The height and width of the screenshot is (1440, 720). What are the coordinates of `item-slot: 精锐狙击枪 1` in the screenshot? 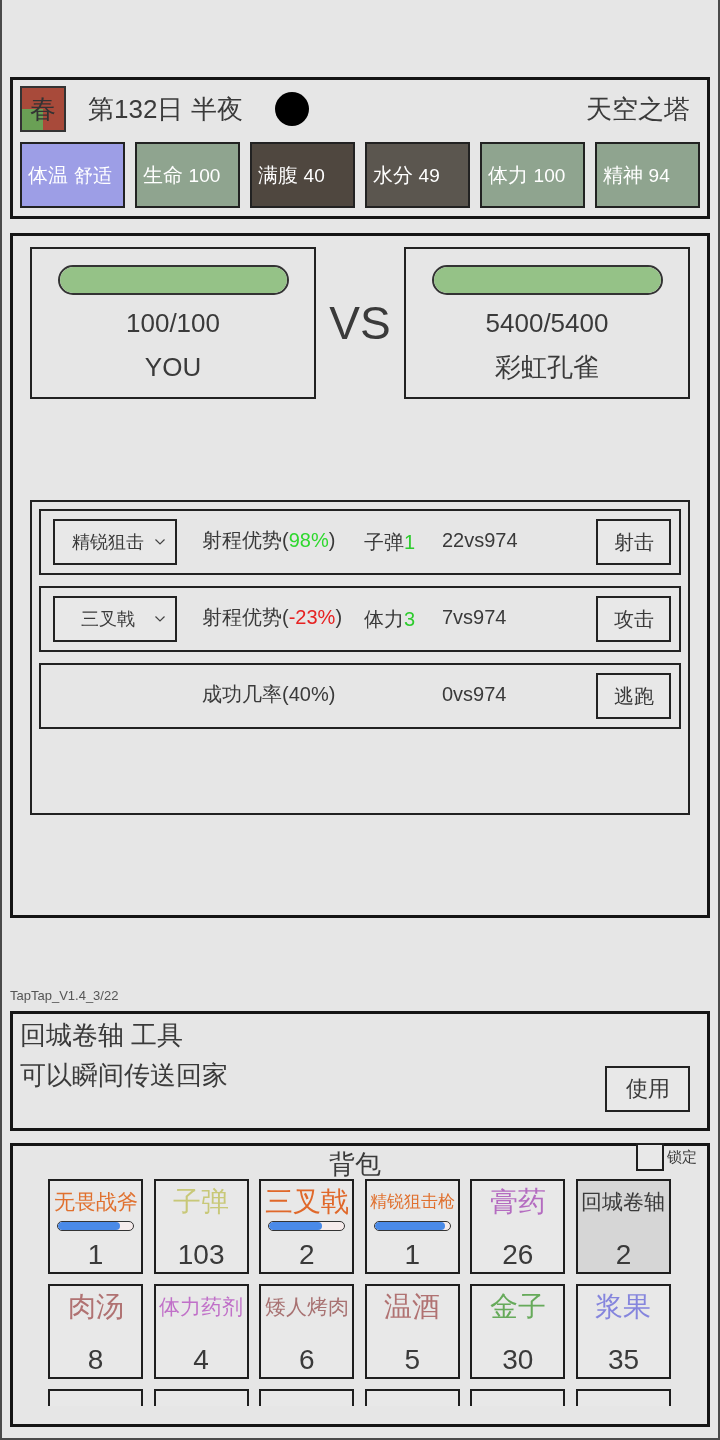 It's located at (412, 1226).